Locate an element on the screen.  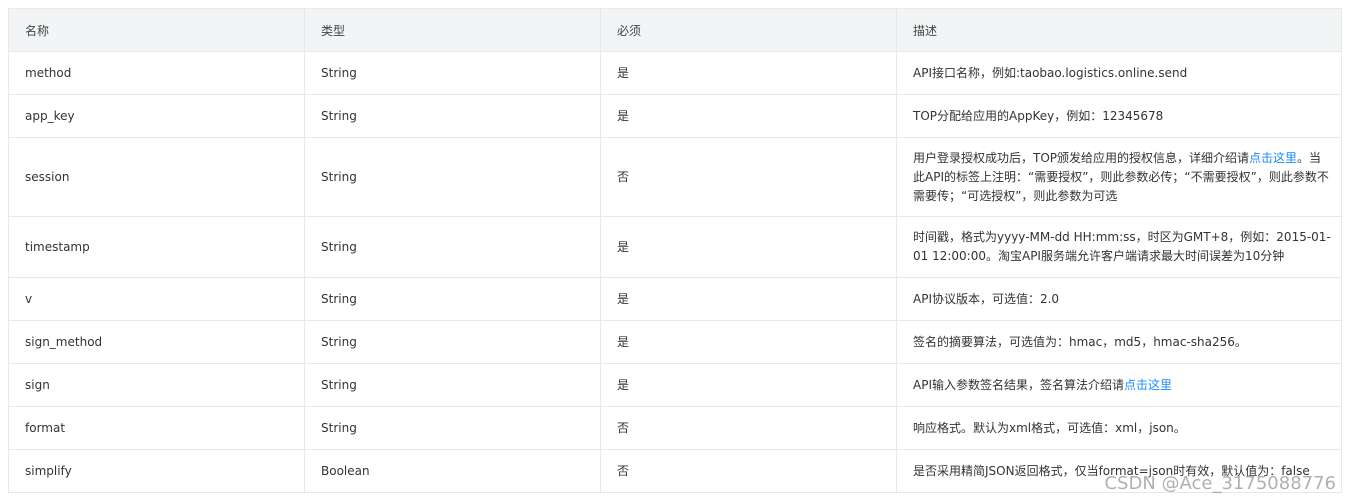
table-row: sign String 是 API输入参数签名结果，签名算法介绍请点击这里 is located at coordinates (675, 385).